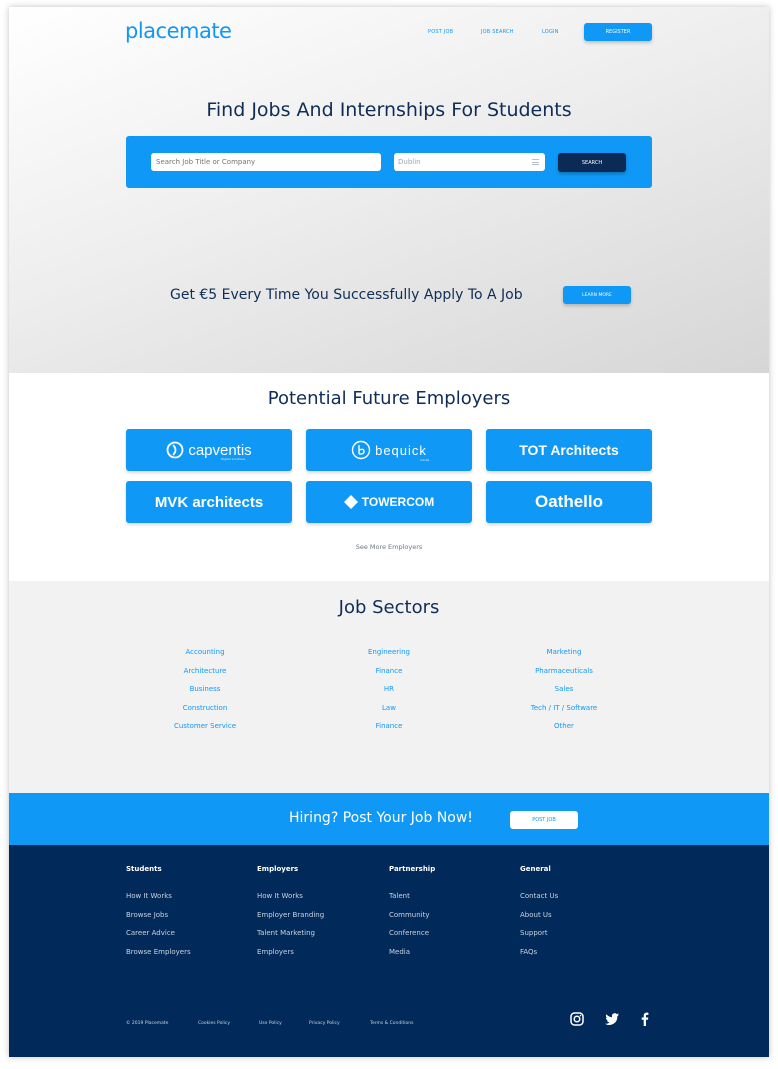 Image resolution: width=778 pixels, height=1069 pixels. What do you see at coordinates (317, 920) in the screenshot?
I see `footer-link: Employer Branding` at bounding box center [317, 920].